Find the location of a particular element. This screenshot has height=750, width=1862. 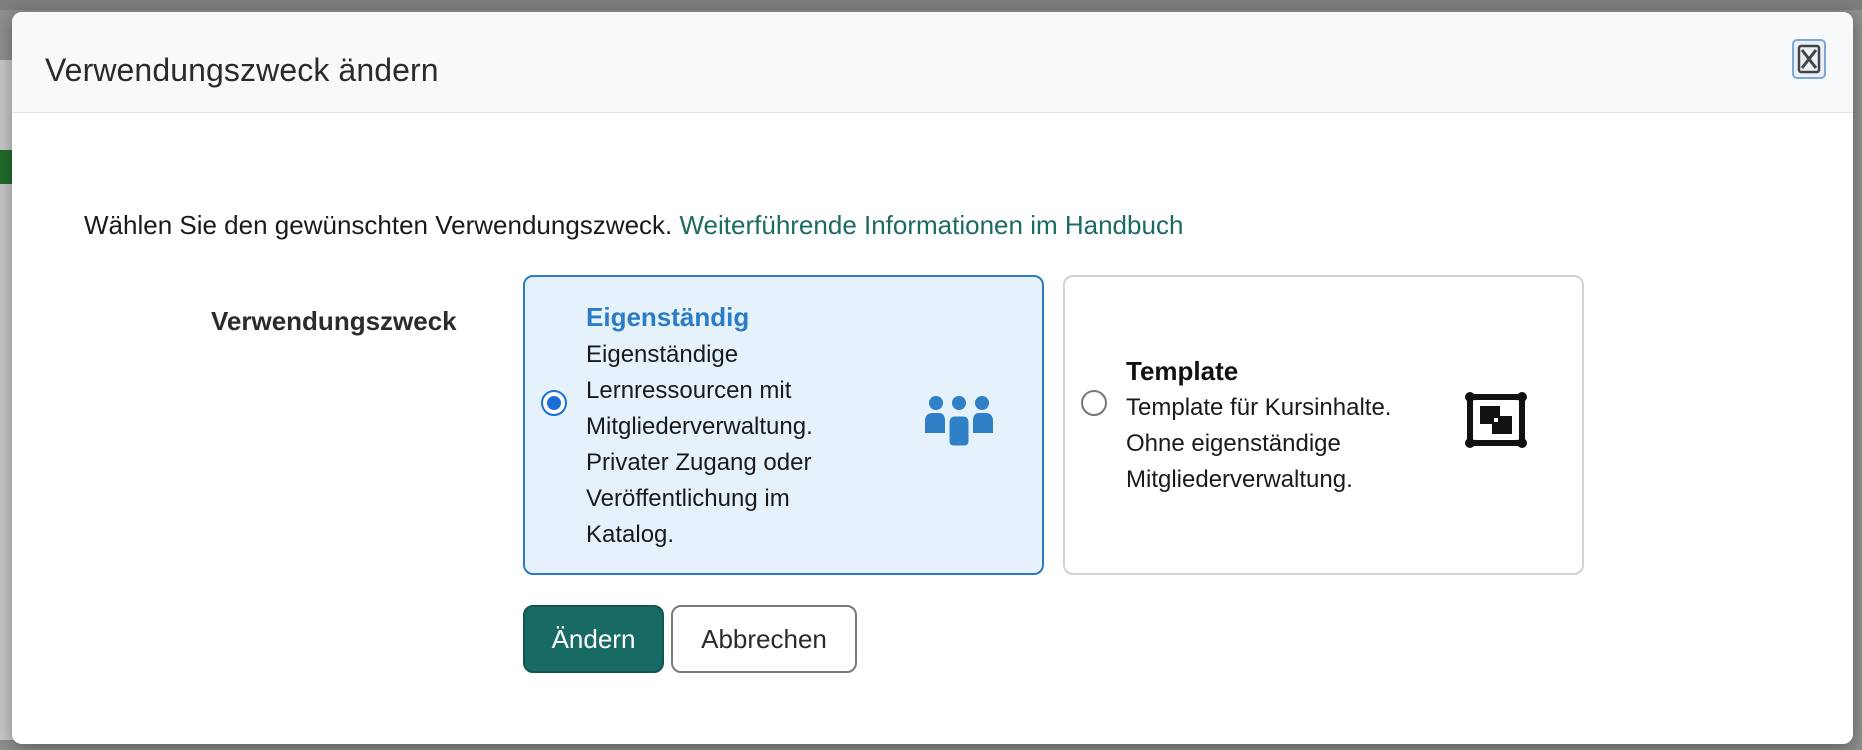

background-check-marker is located at coordinates (6, 167).